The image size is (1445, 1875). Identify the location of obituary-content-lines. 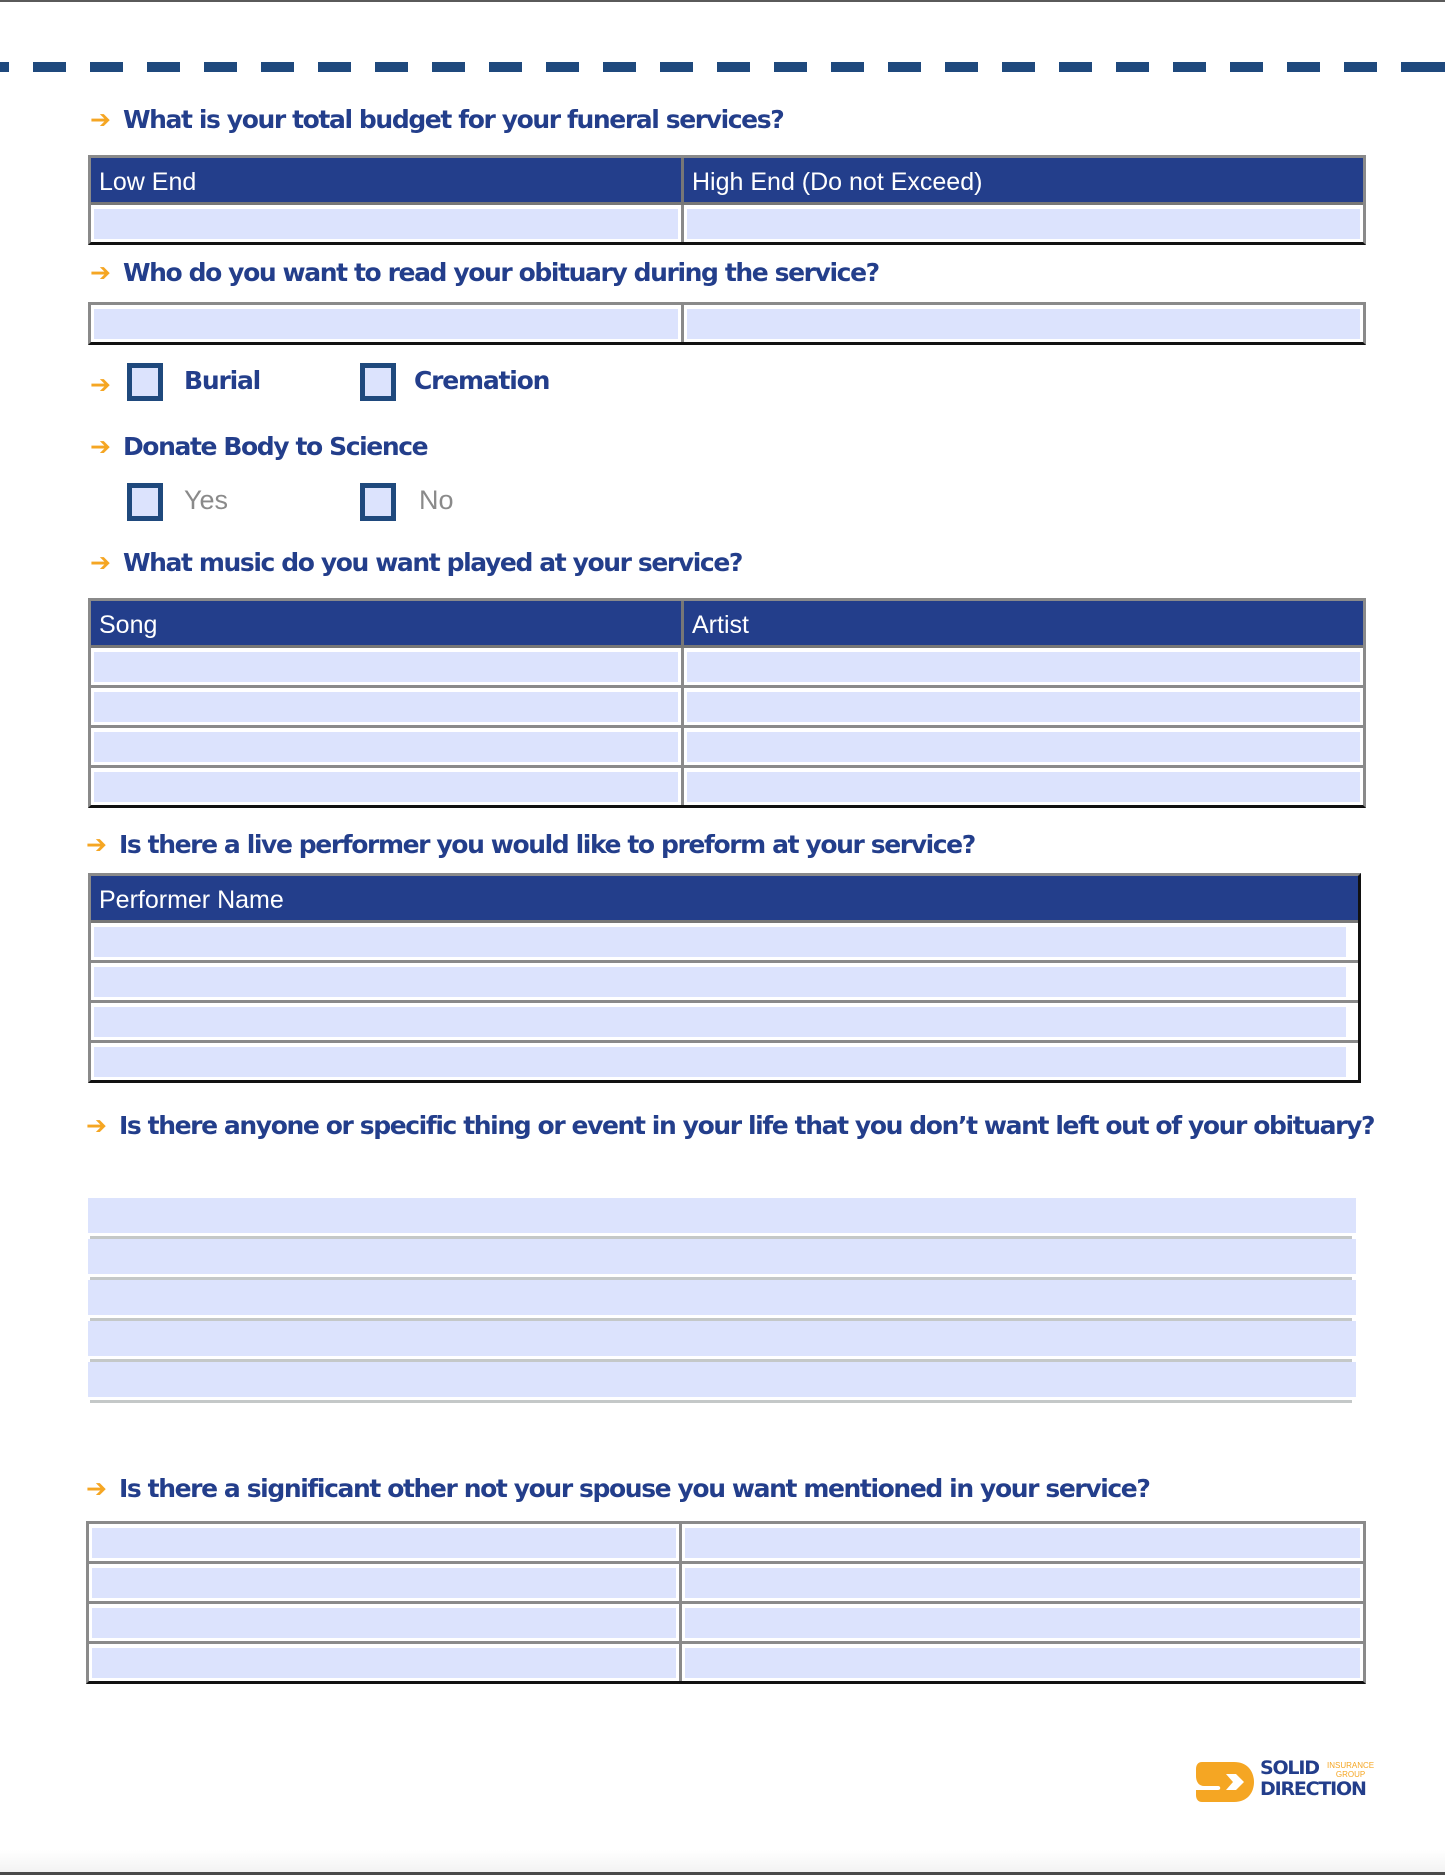
(722, 1300).